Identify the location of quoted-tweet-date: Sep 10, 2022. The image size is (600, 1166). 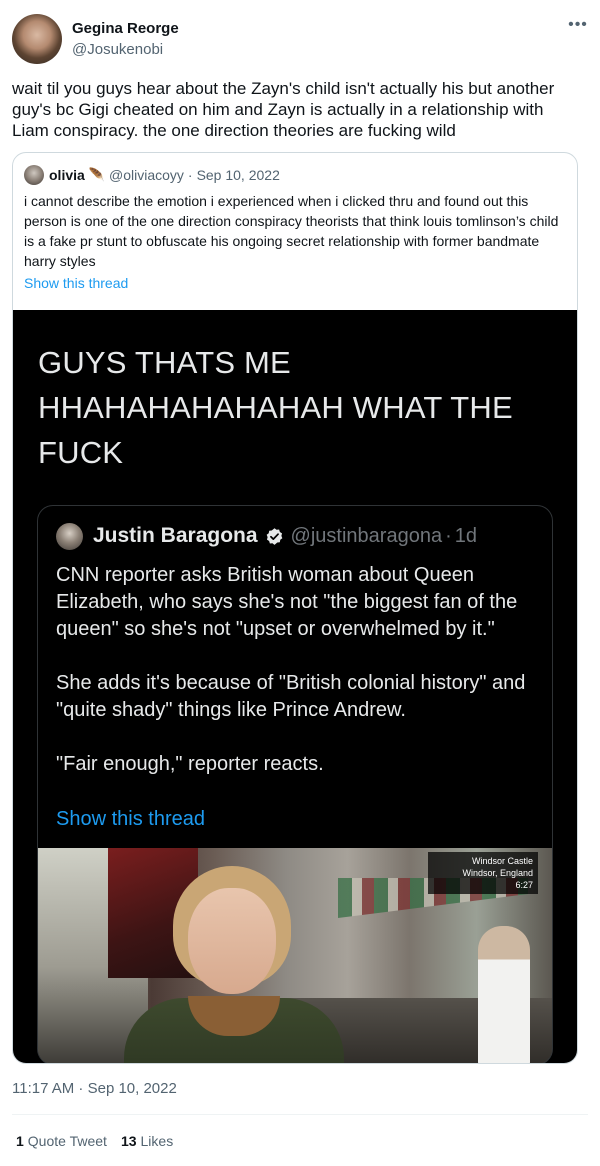
(238, 175).